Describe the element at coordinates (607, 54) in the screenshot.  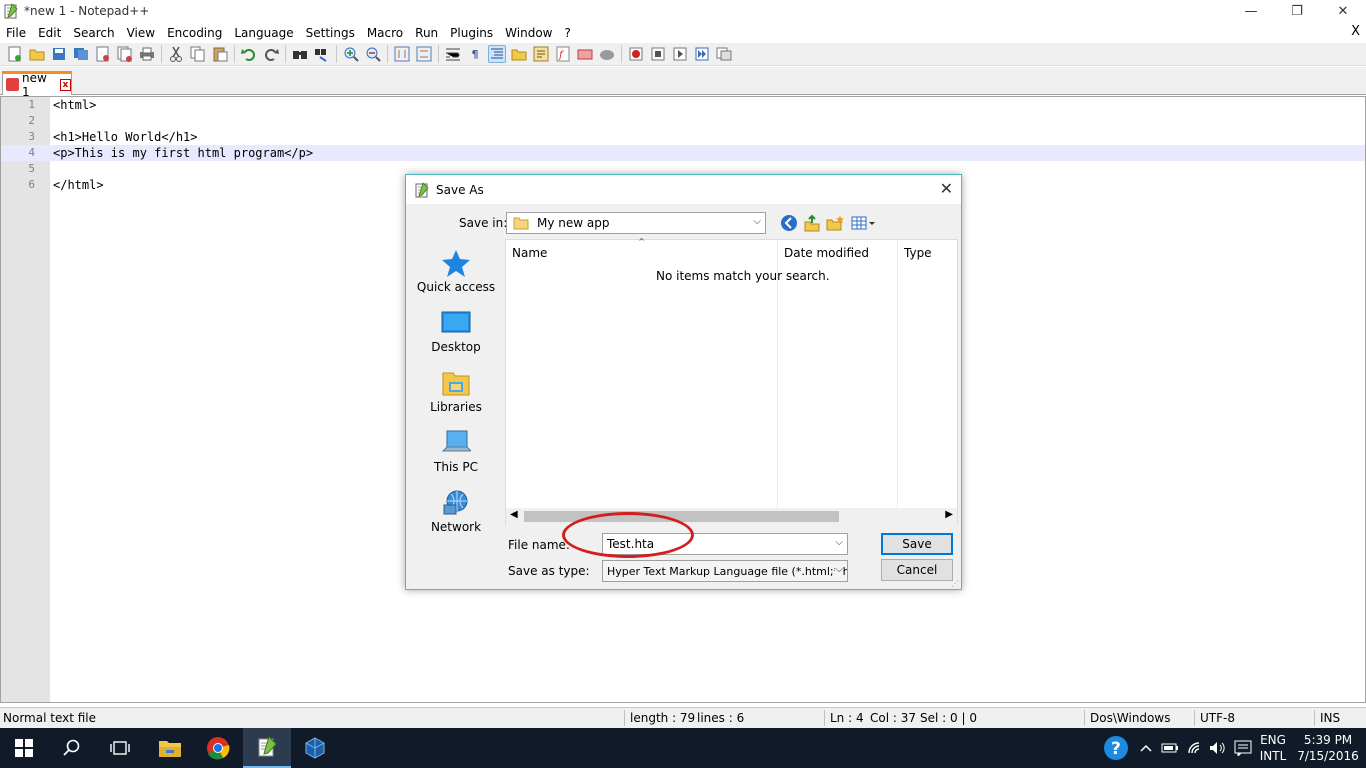
I see `cloud-icon` at that location.